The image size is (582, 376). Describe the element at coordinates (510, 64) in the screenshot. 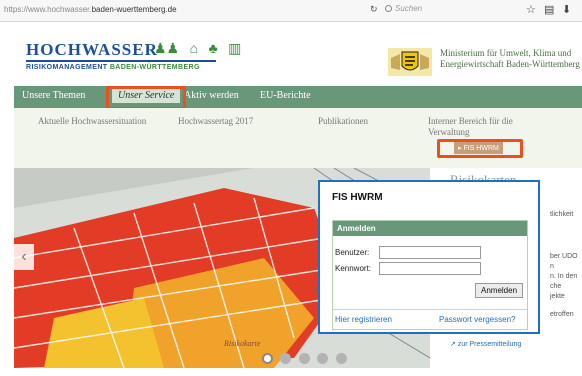

I see `ministry-line-2: Energiewirtschaft Baden-Württemberg` at that location.